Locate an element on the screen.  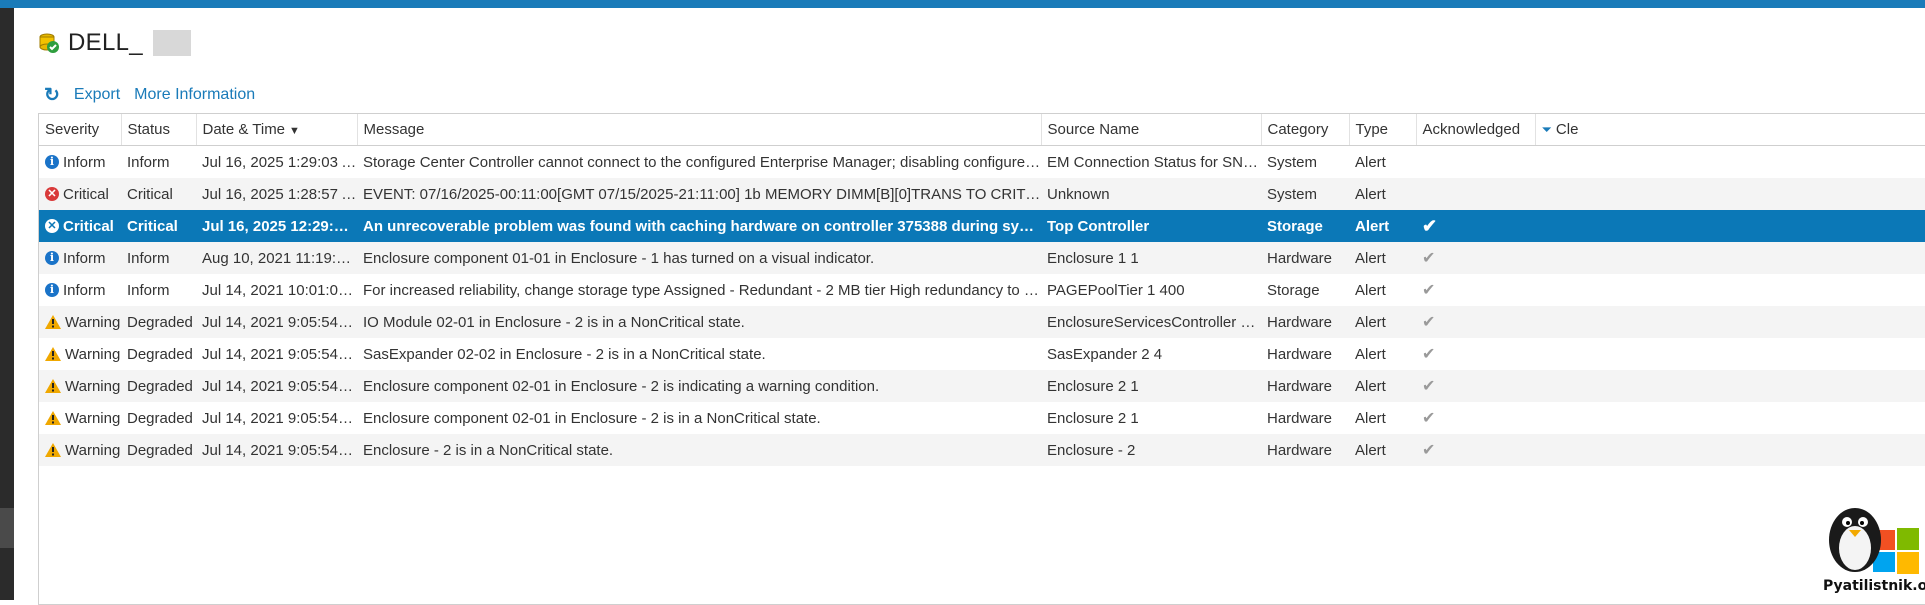
col-header-message: Message is located at coordinates (699, 130).